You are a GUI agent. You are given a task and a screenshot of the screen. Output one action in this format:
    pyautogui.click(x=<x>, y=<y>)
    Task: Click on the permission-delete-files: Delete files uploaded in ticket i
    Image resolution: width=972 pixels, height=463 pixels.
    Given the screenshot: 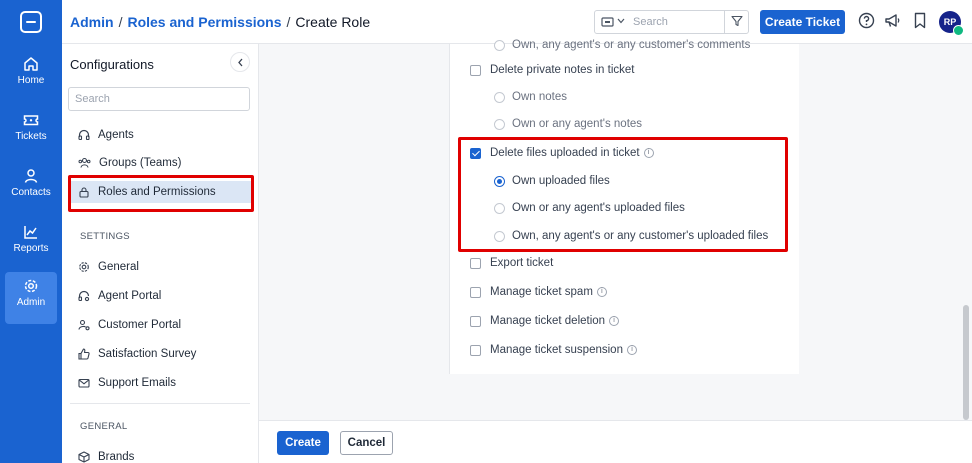 What is the action you would take?
    pyautogui.click(x=562, y=153)
    